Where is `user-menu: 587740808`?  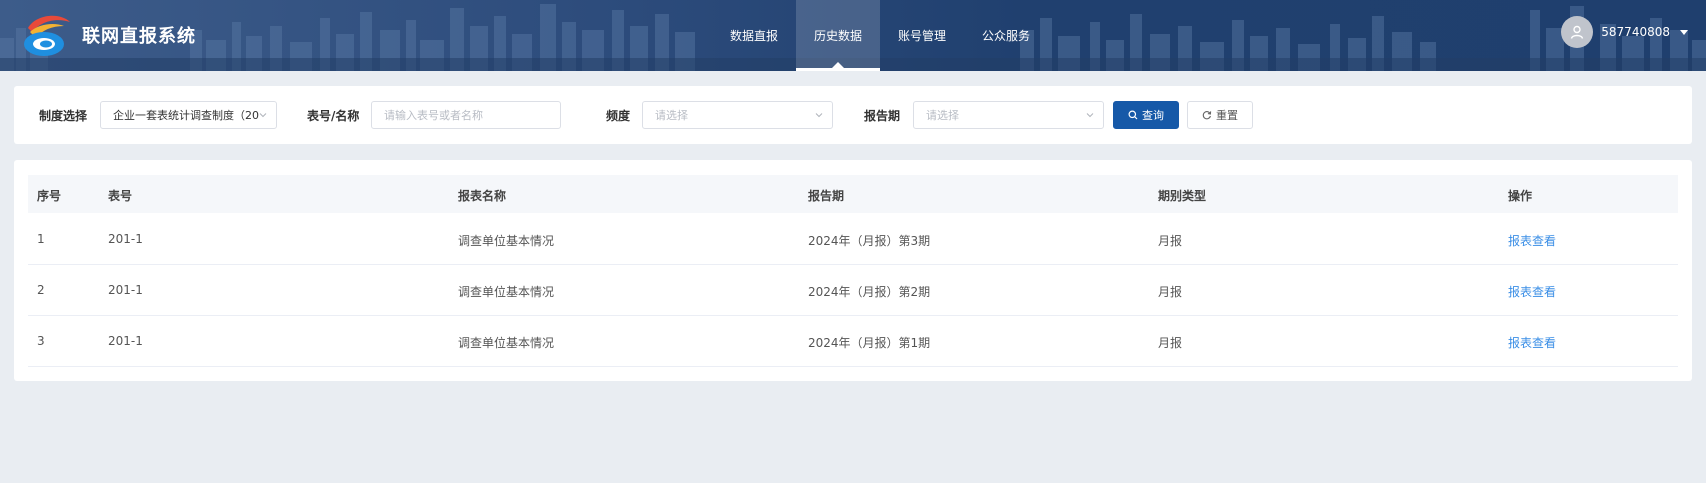
user-menu: 587740808 is located at coordinates (1624, 32).